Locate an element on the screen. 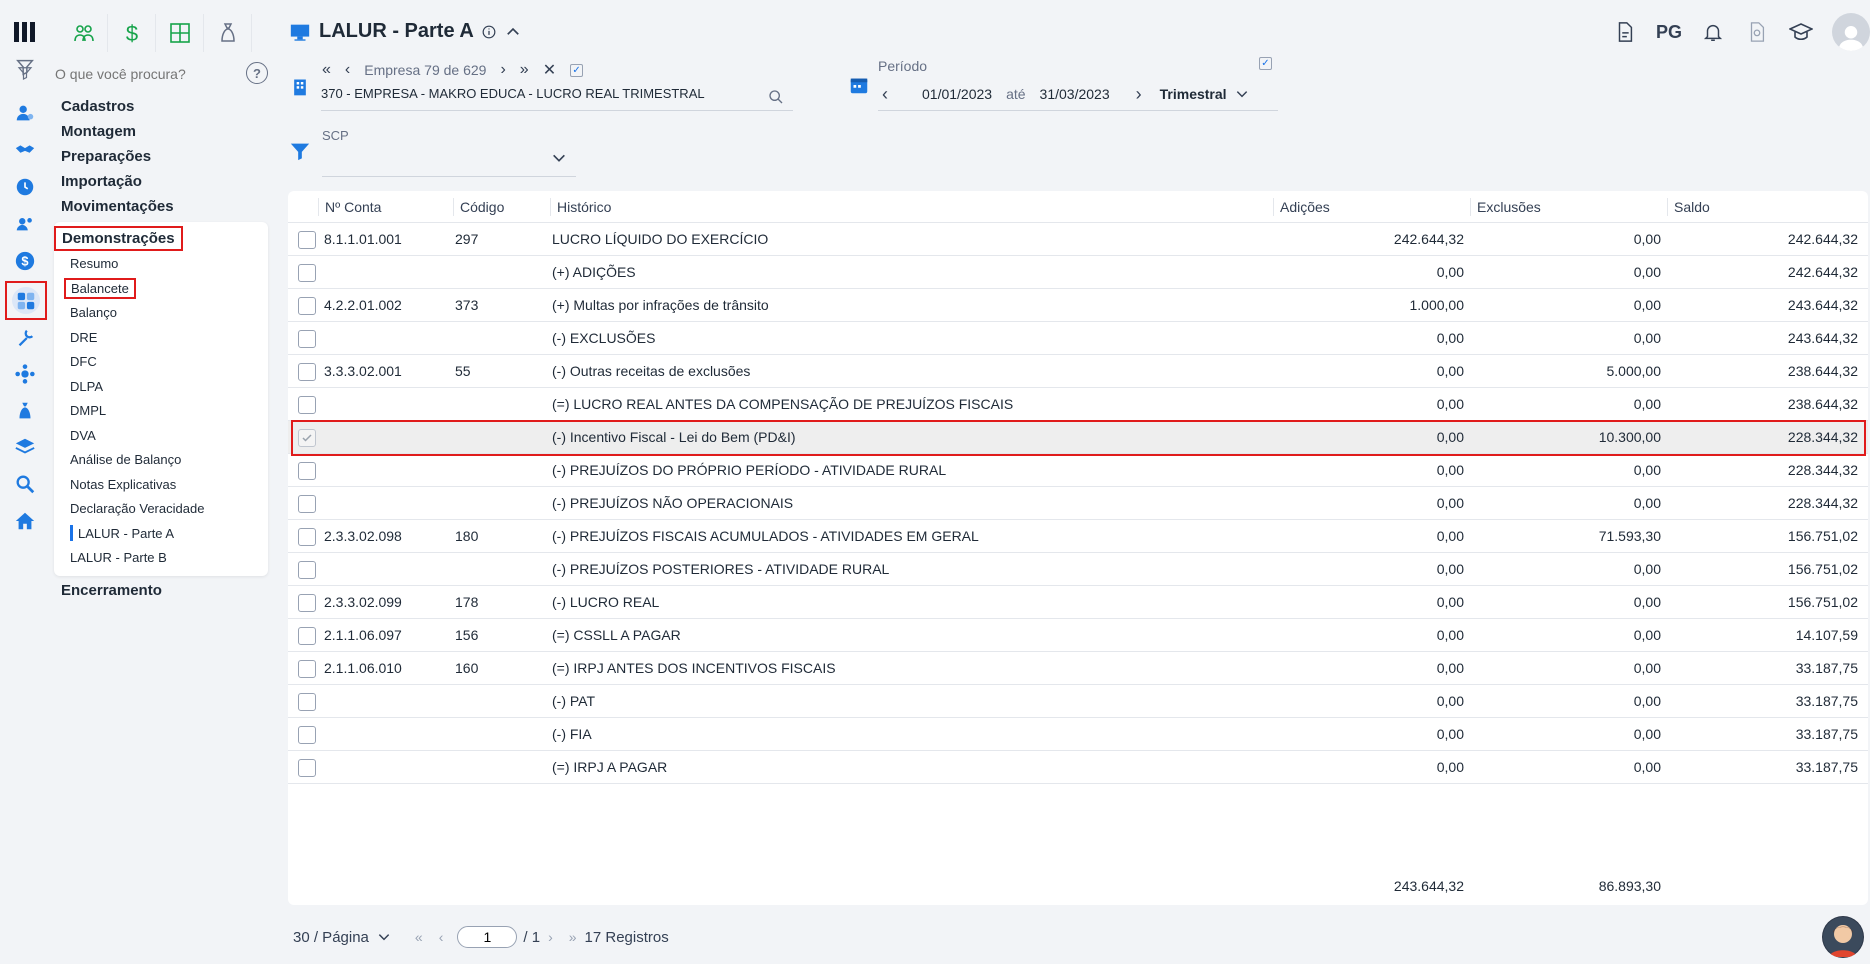  submenu-balancete: Balancete is located at coordinates (100, 288).